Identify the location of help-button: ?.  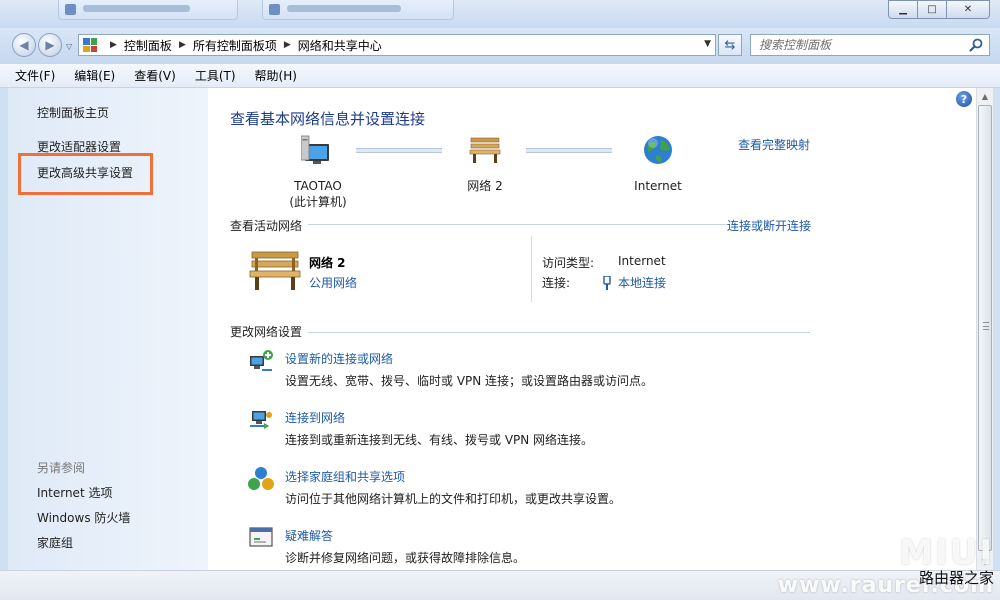
(964, 99).